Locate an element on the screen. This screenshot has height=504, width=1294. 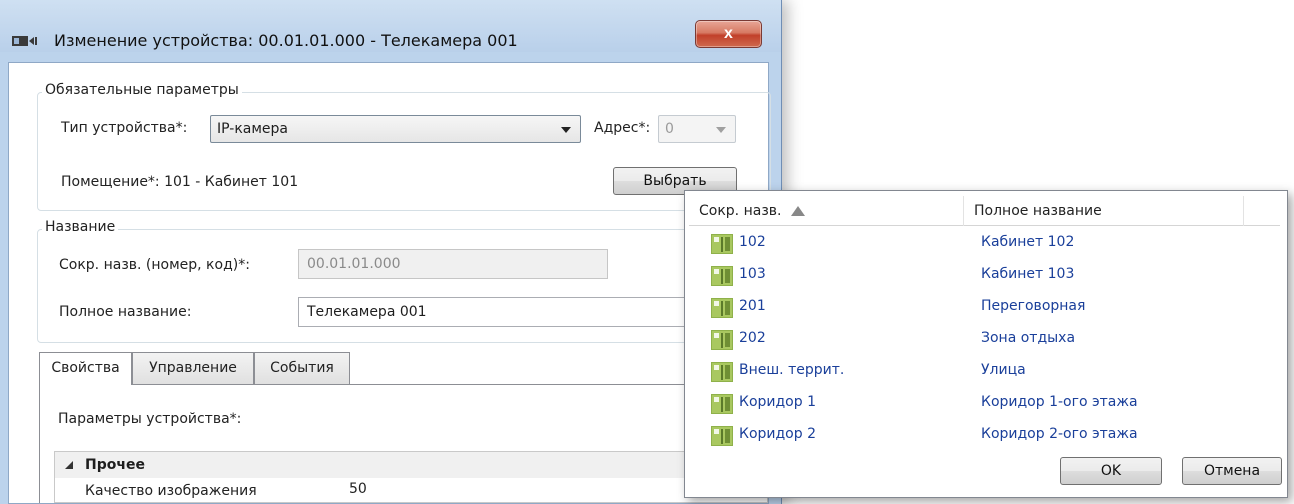
column-header-short-label: Сокр. назв. is located at coordinates (740, 211).